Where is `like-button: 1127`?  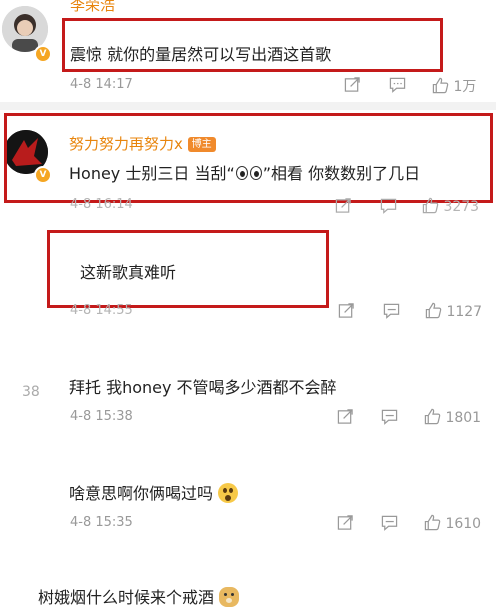
like-button: 1127 is located at coordinates (453, 311).